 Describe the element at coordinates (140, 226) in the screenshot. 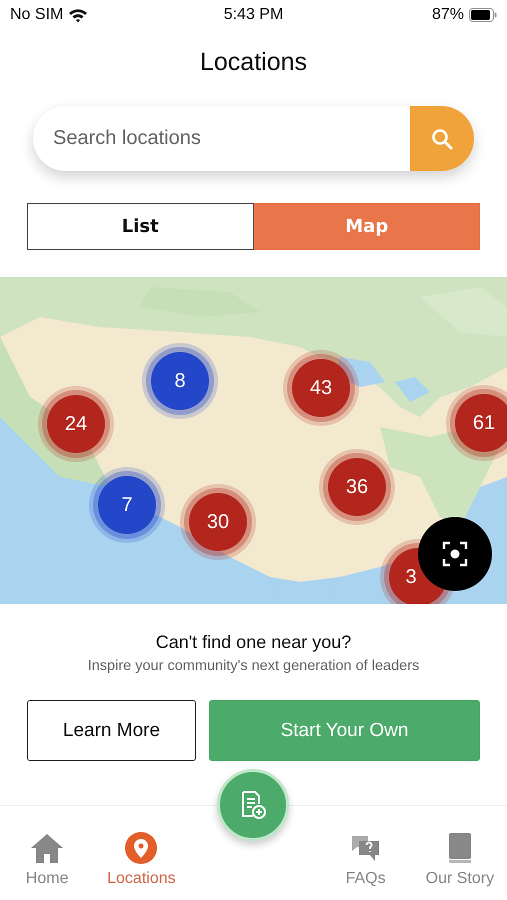

I see `view-tab: List` at that location.